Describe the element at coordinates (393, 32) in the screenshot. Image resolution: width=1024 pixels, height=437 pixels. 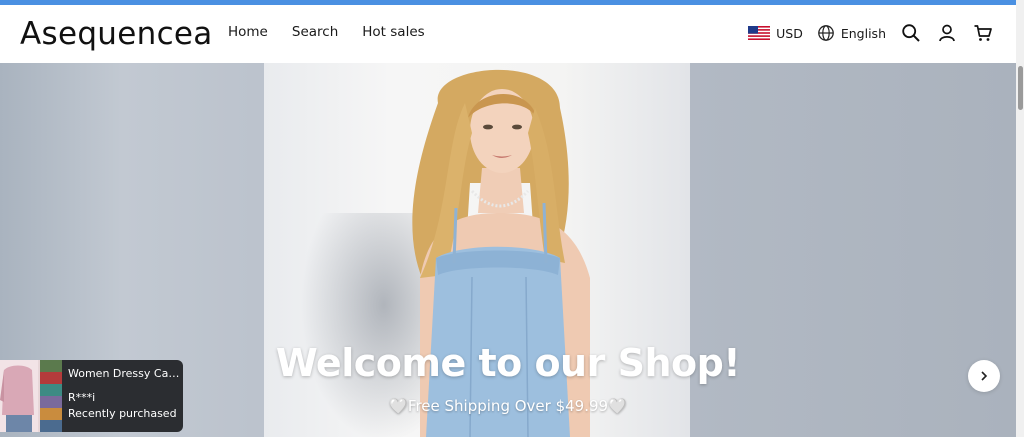
I see `nav-item-hot-sales: Hot sales` at that location.